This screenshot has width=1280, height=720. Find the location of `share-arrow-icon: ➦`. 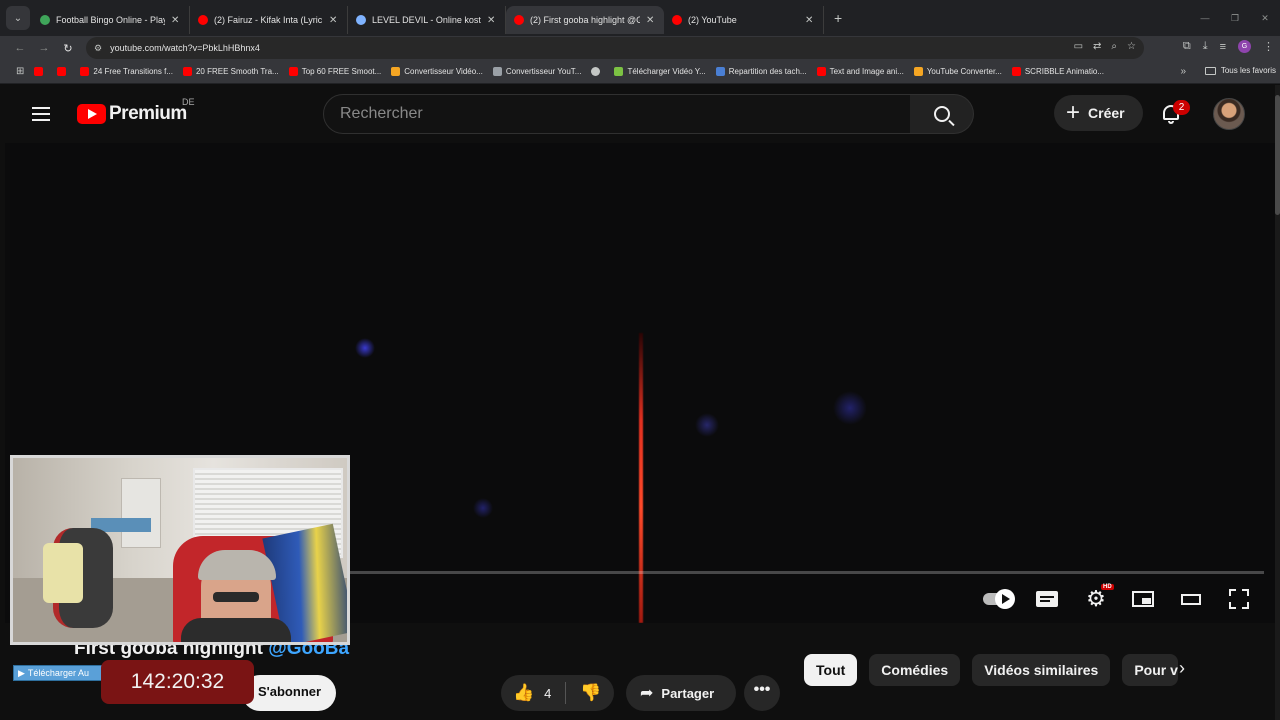

share-arrow-icon: ➦ is located at coordinates (647, 693).